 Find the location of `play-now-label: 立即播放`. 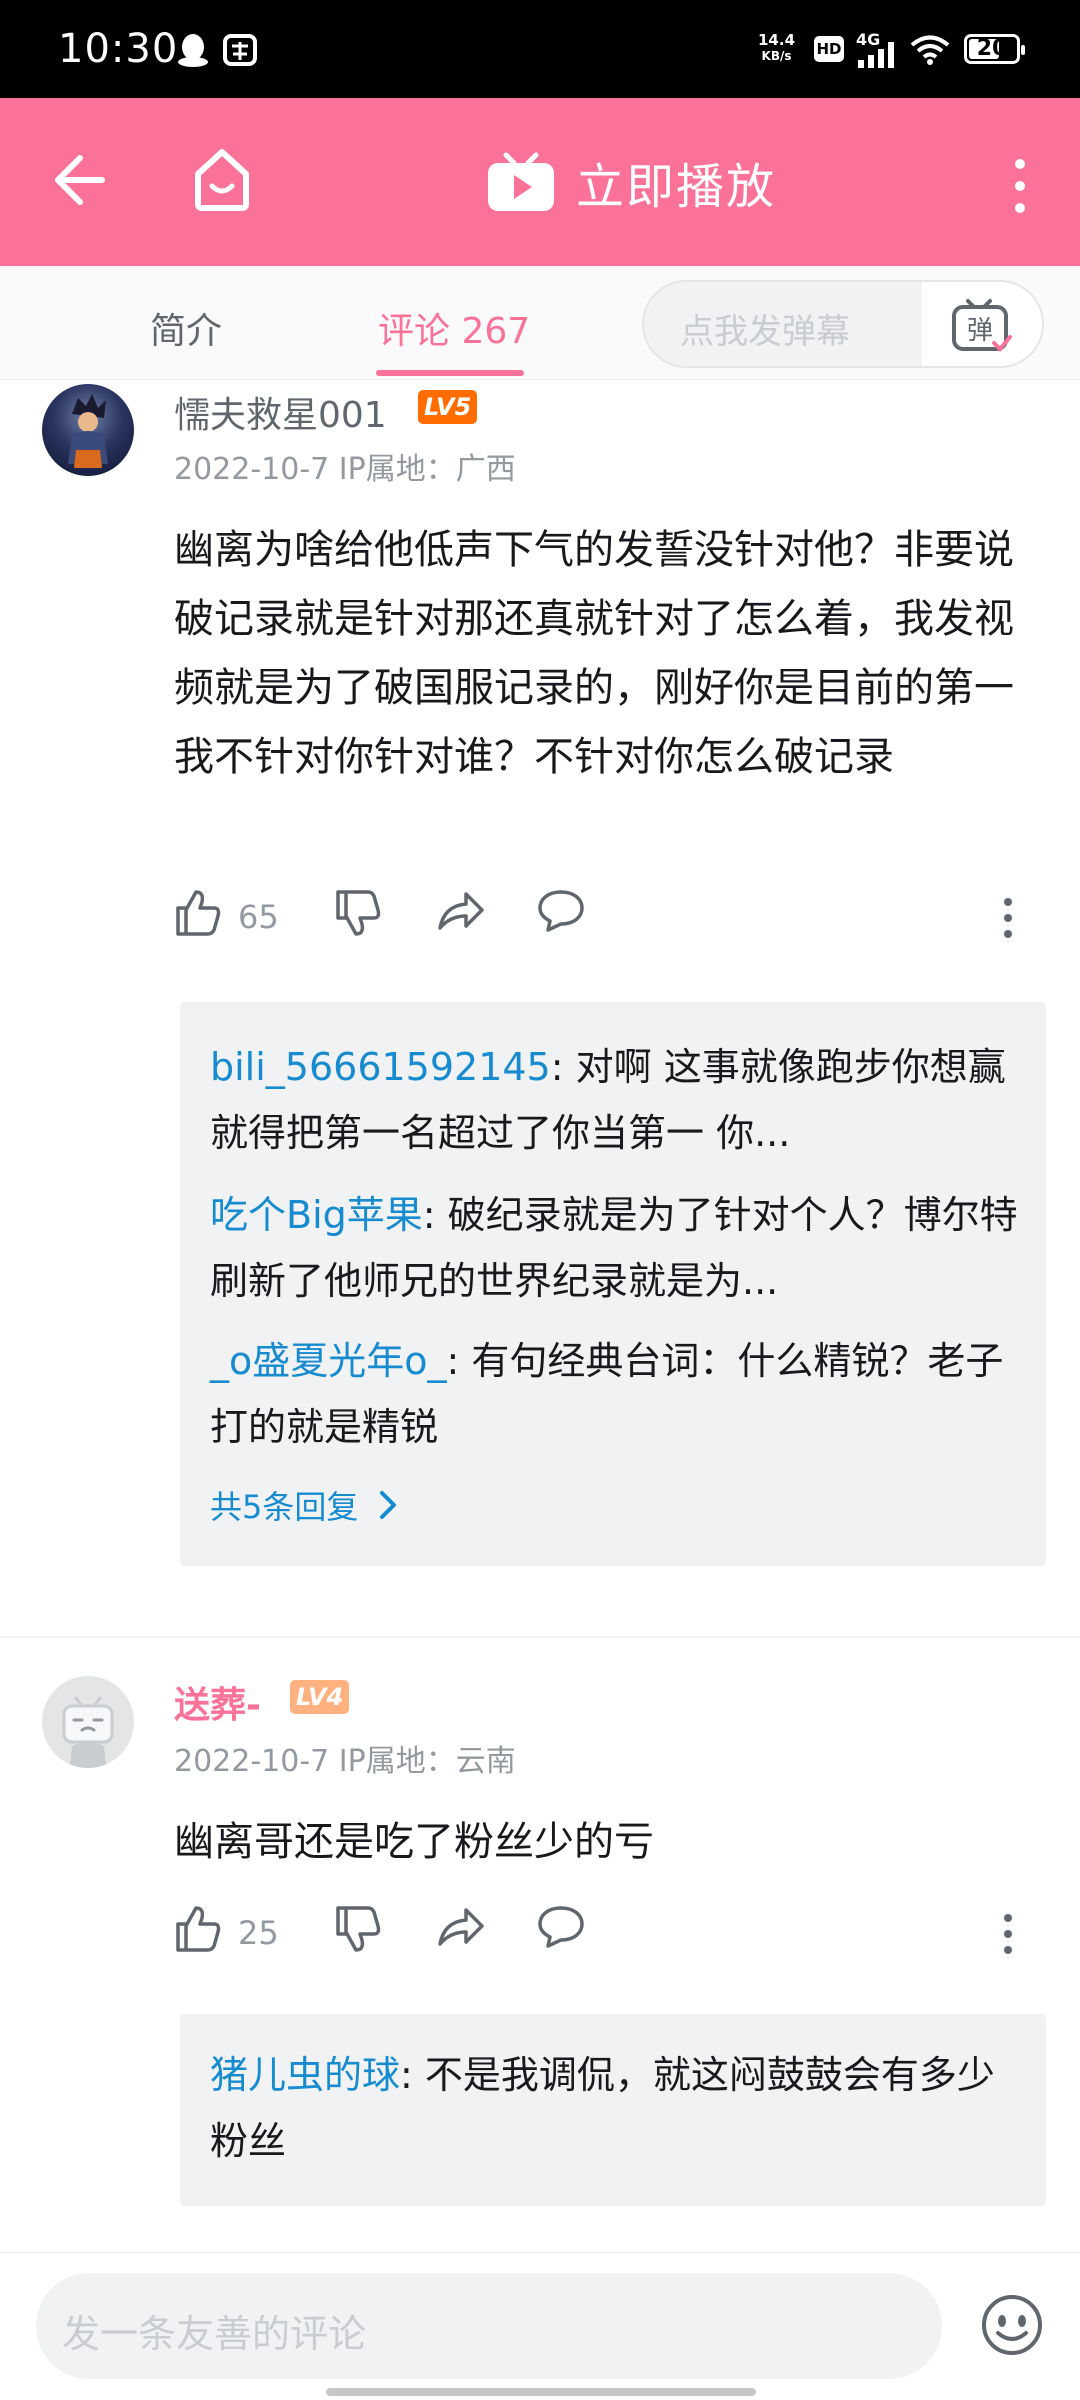

play-now-label: 立即播放 is located at coordinates (676, 187).